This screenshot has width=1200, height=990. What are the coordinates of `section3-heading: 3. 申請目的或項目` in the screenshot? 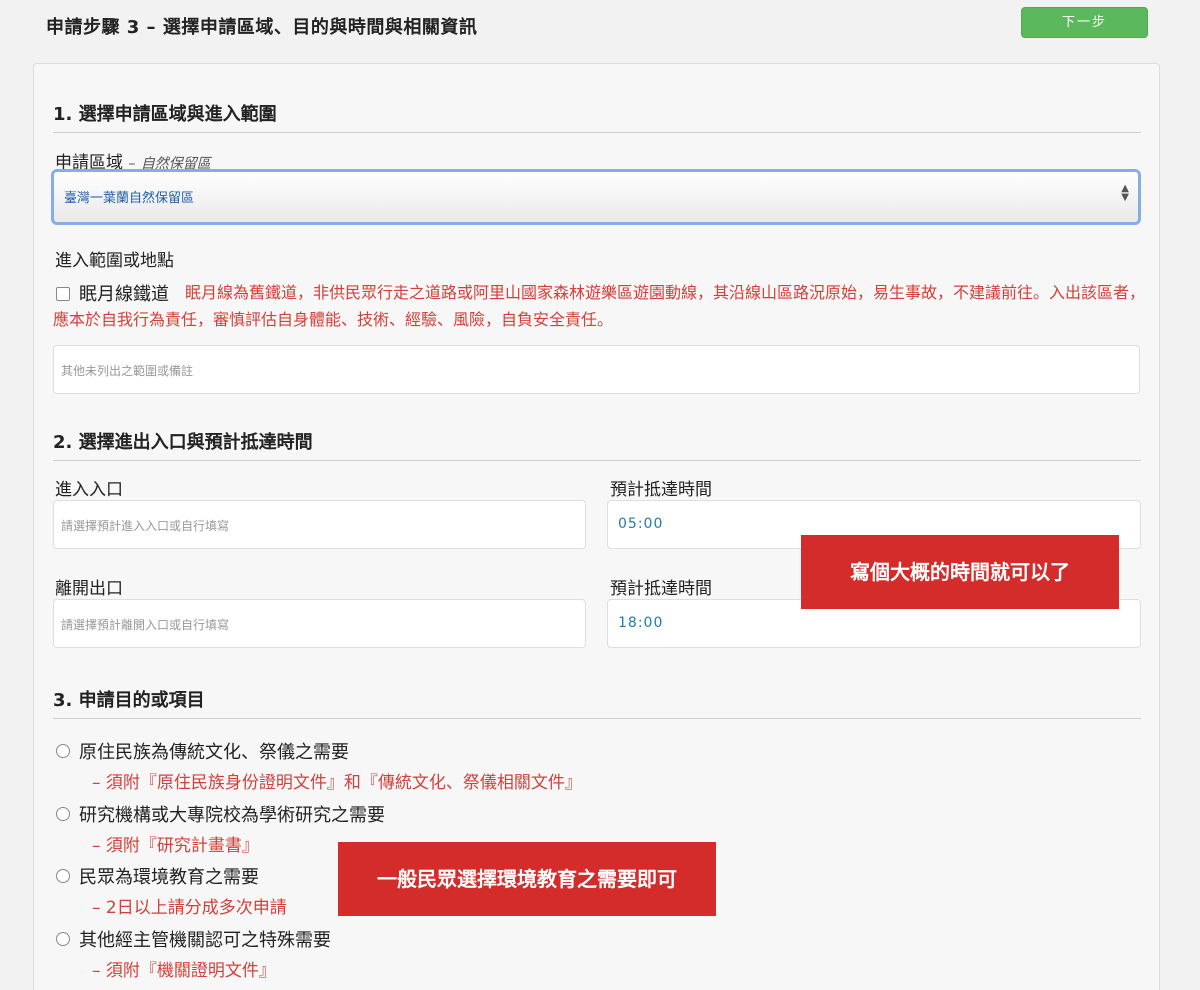 It's located at (597, 702).